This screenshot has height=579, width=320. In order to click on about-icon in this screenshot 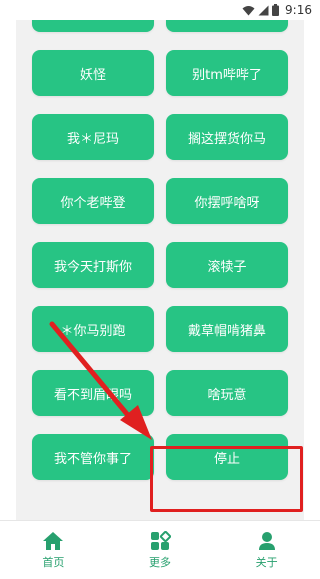, I will do `click(266, 540)`.